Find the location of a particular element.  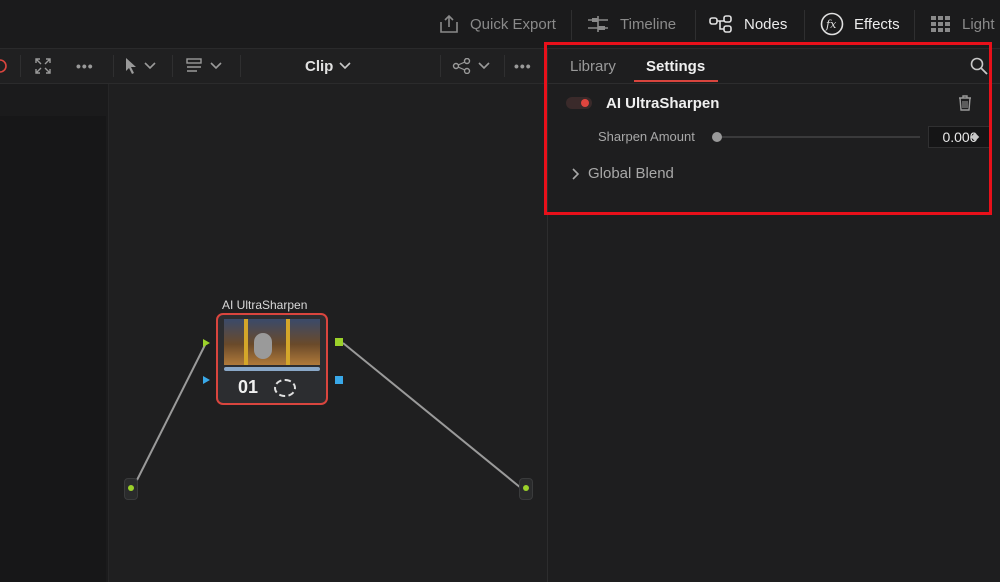

rgb-output-port is located at coordinates (339, 342).